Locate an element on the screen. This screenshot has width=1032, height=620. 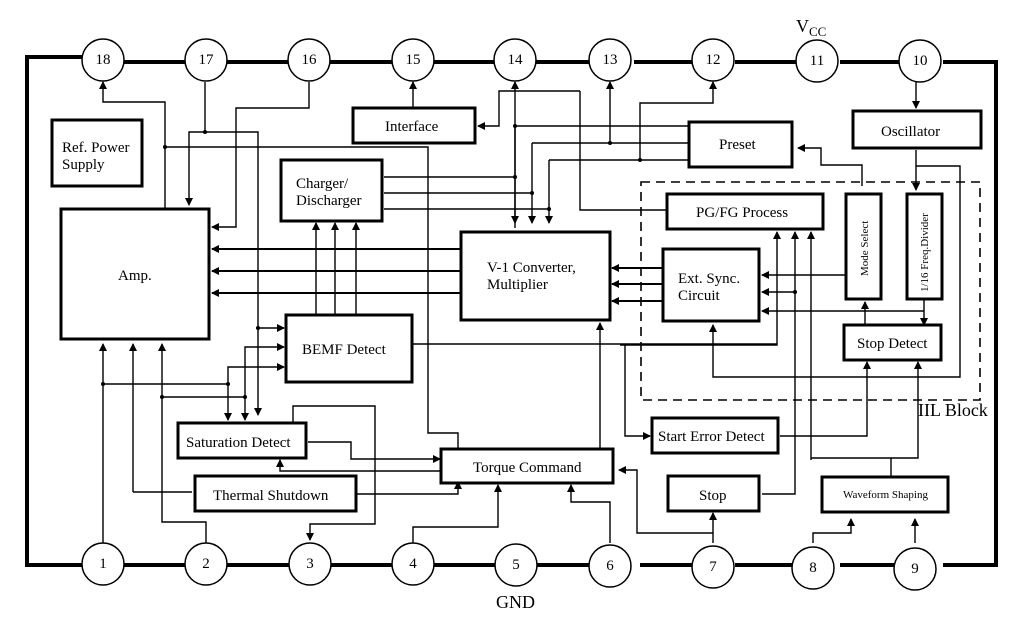
block-bemf-detect: BEMF Detect is located at coordinates (349, 348).